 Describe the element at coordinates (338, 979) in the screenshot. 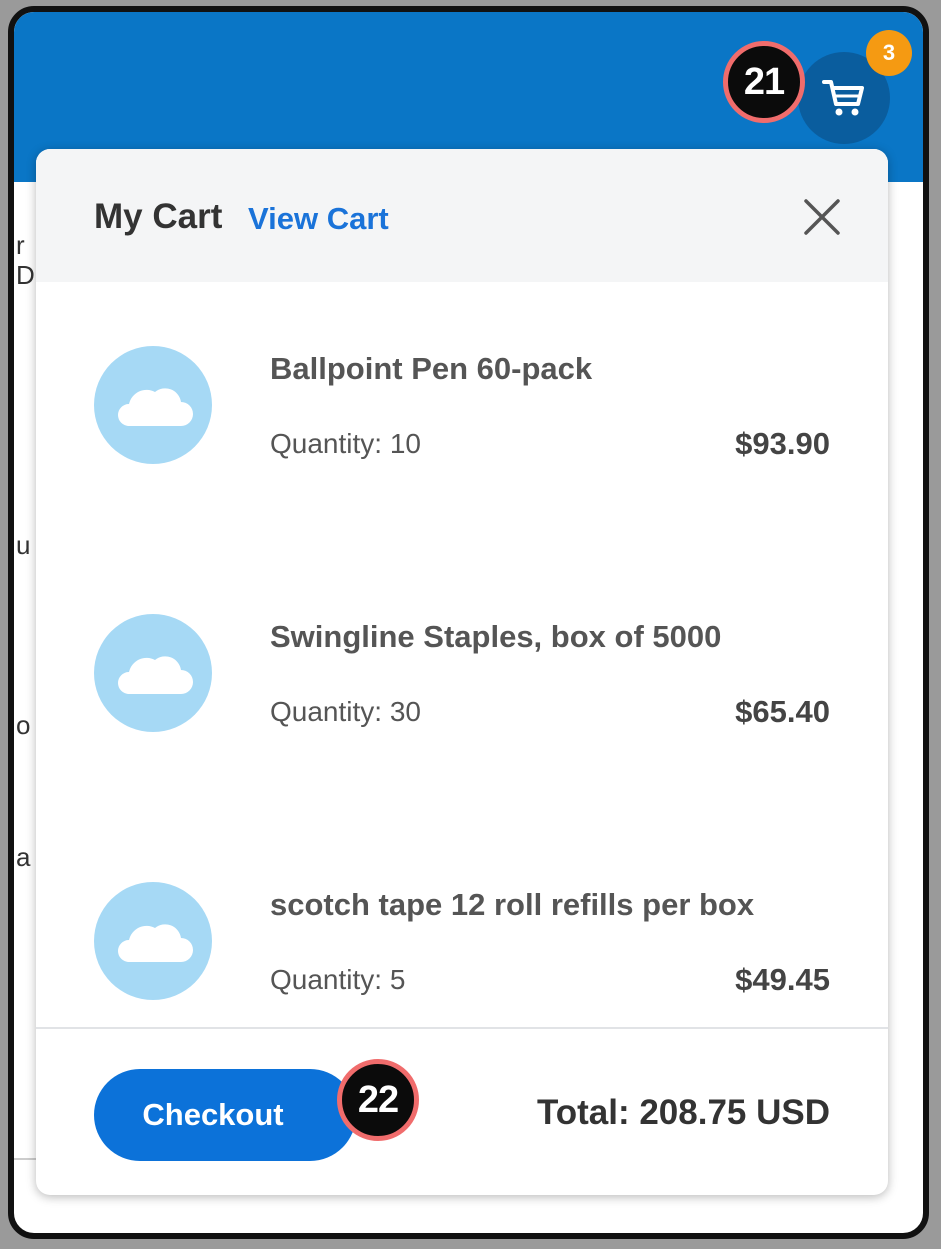

I see `item-quantity: Quantity: 5` at that location.